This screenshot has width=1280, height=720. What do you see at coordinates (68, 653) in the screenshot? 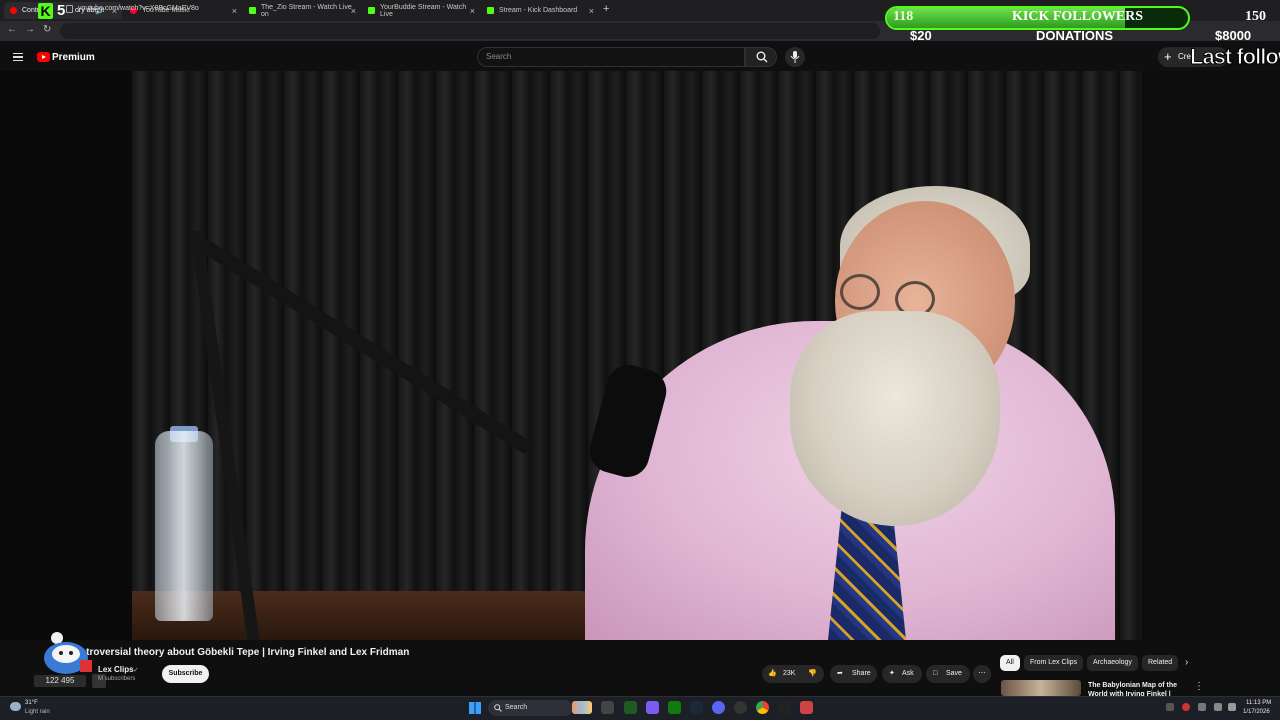
I see `streamer-avatar` at bounding box center [68, 653].